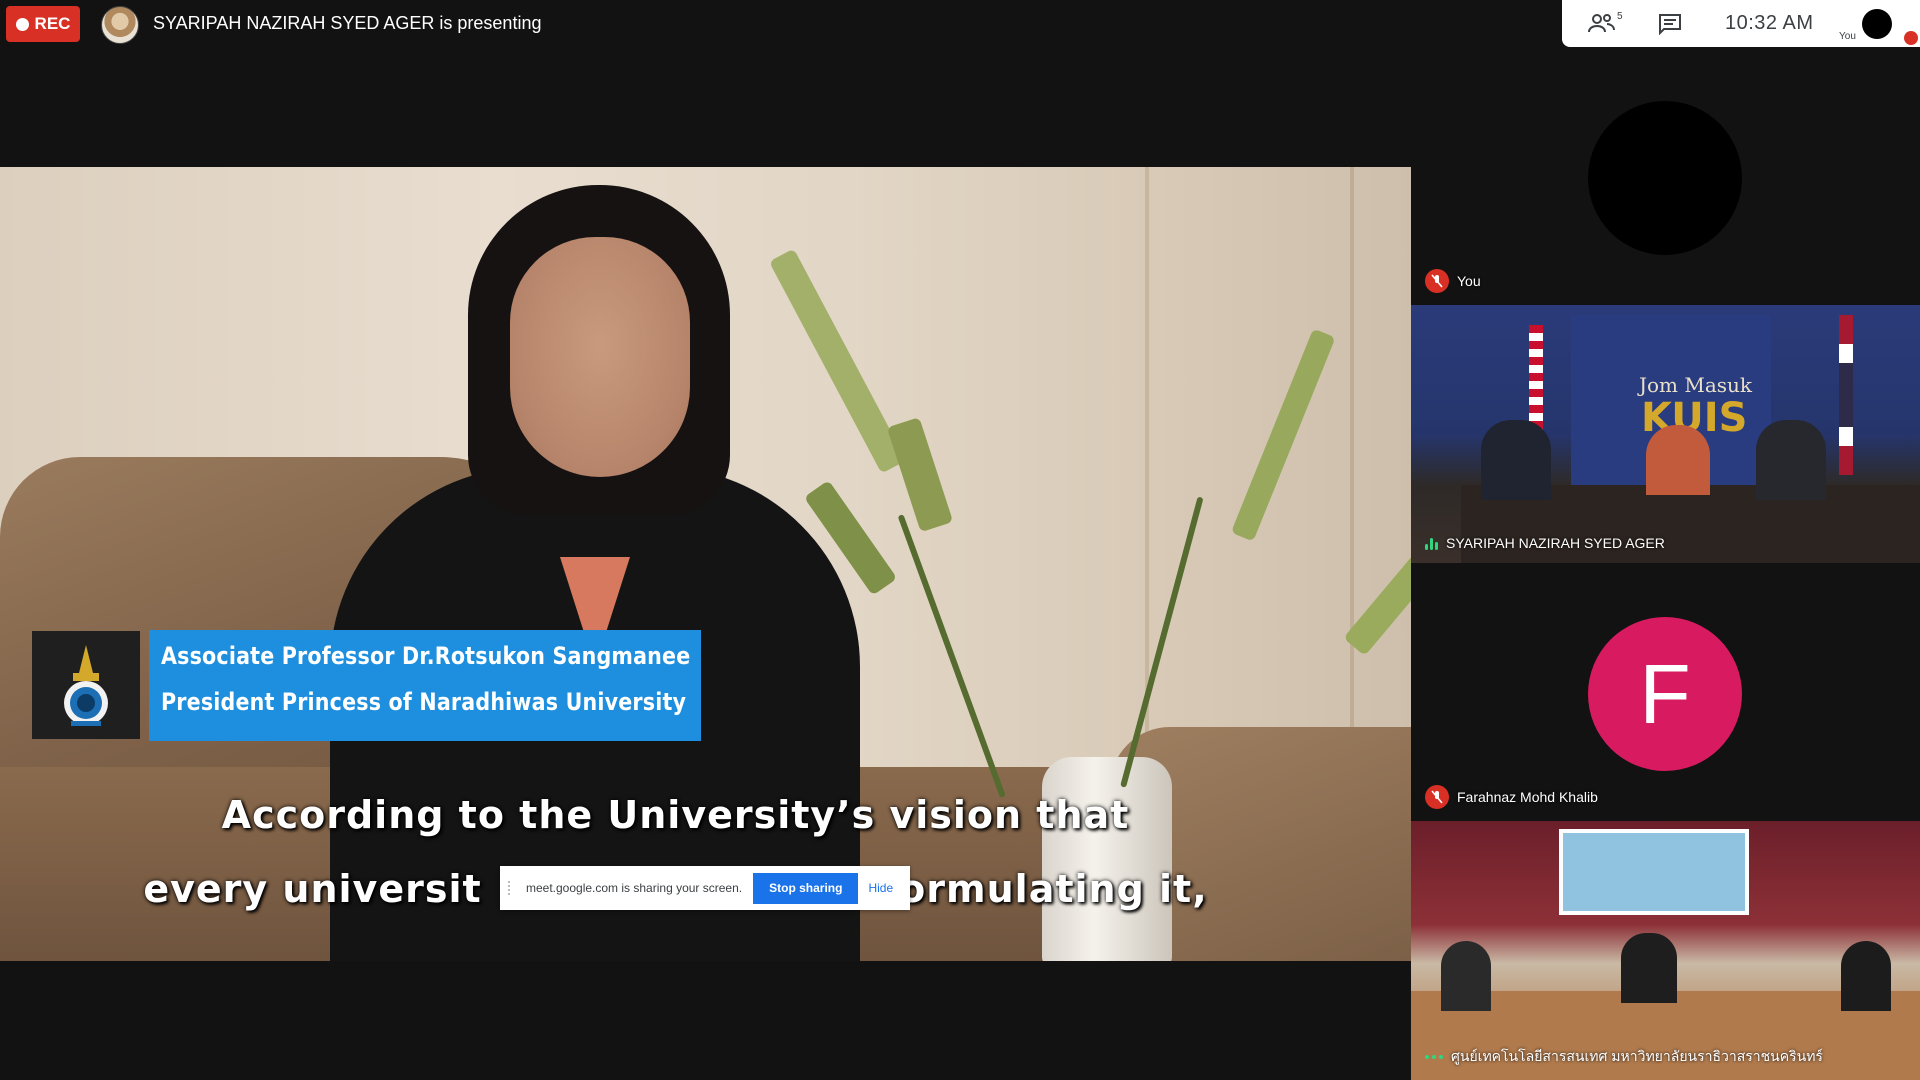 The width and height of the screenshot is (1920, 1080). Describe the element at coordinates (1696, 385) in the screenshot. I see `scene-banner-text: Jom Masuk` at that location.